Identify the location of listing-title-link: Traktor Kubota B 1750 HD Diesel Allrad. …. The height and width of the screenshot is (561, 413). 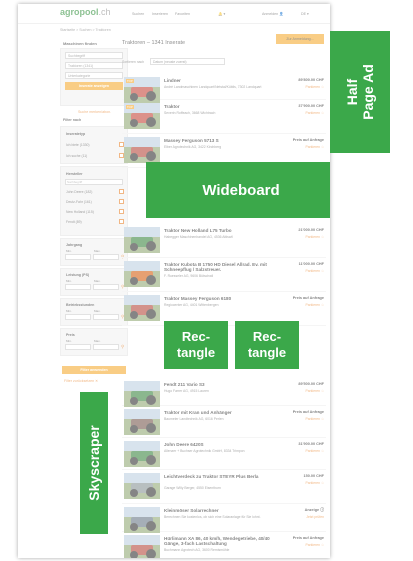
(219, 267).